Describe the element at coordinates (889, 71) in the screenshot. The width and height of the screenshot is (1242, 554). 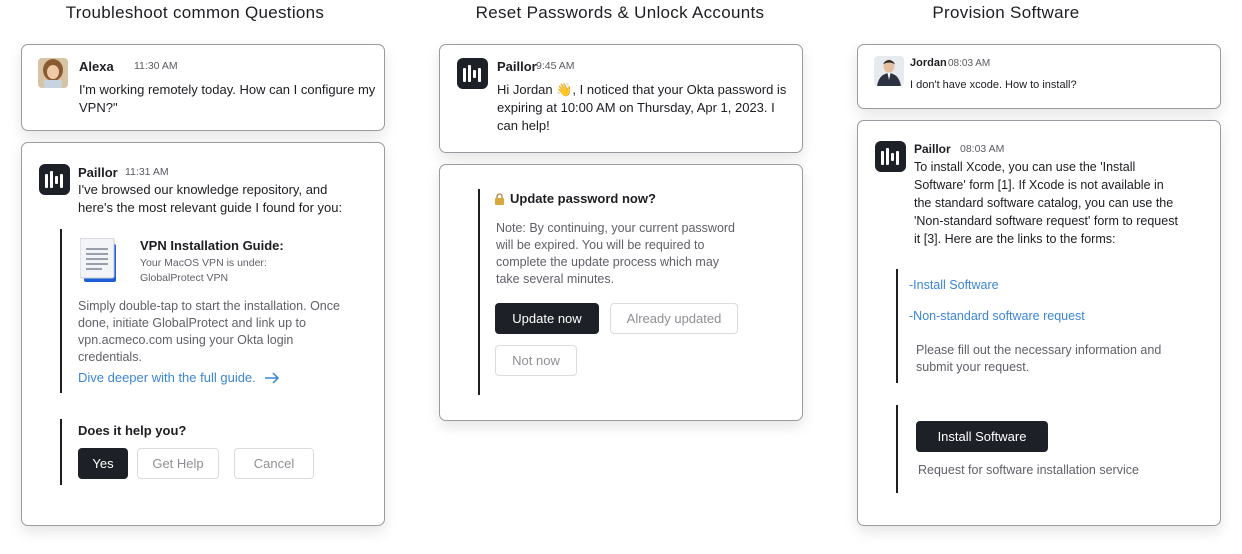
I see `jordan-avatar` at that location.